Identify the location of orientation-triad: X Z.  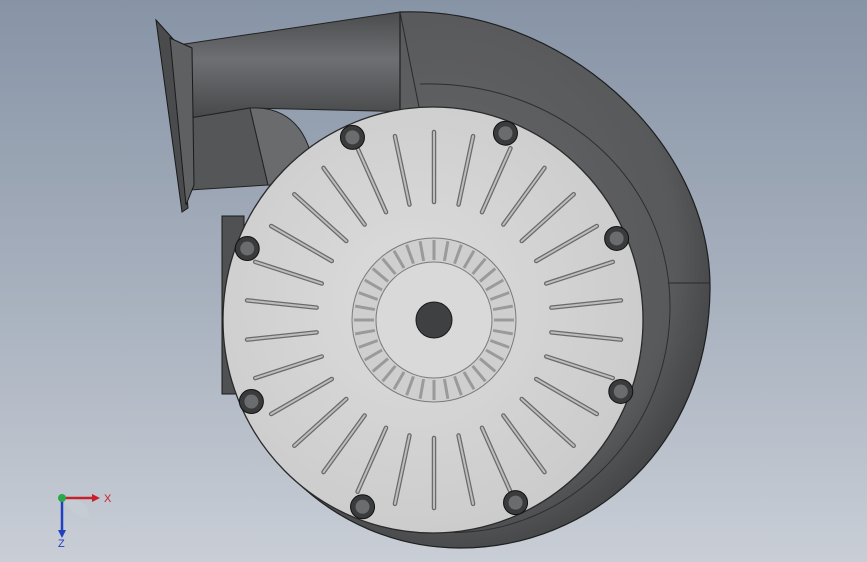
(80, 513).